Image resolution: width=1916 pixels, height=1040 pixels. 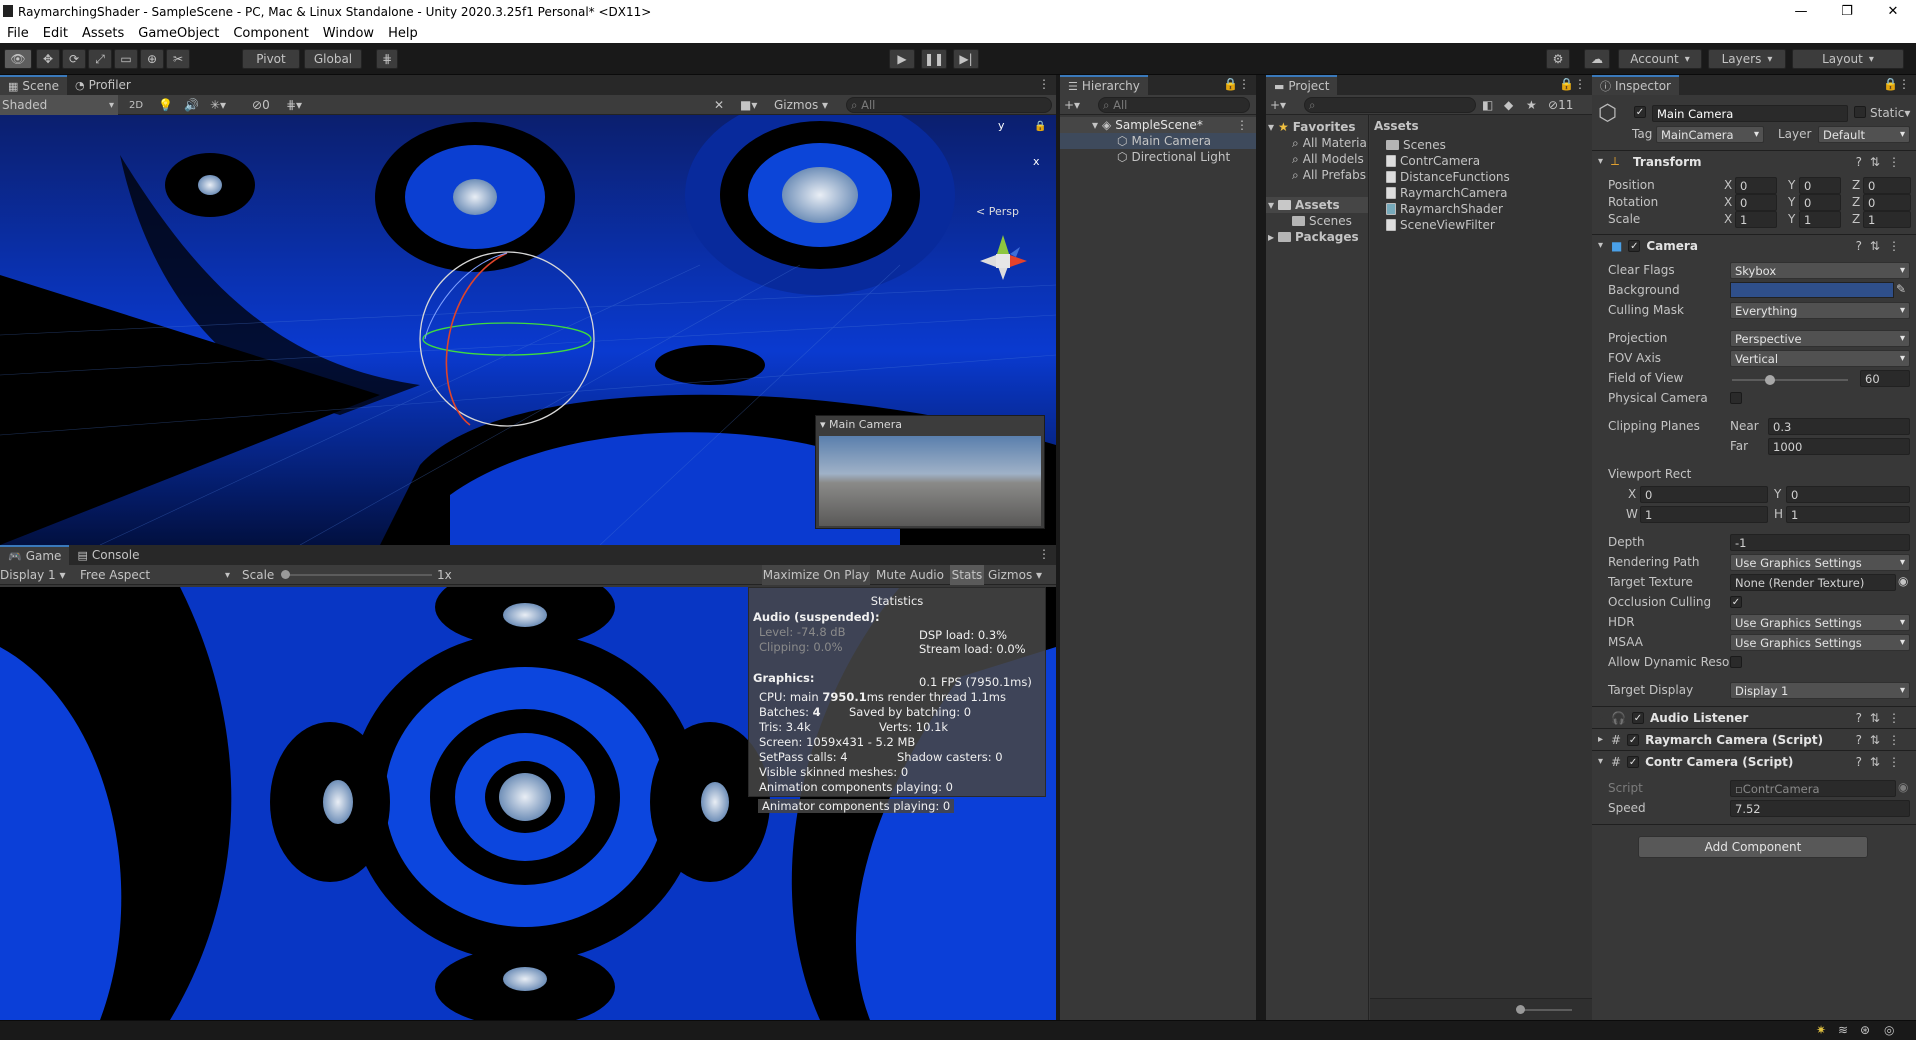 I want to click on assets-folder-row: ▾ Assets, so click(x=1317, y=205).